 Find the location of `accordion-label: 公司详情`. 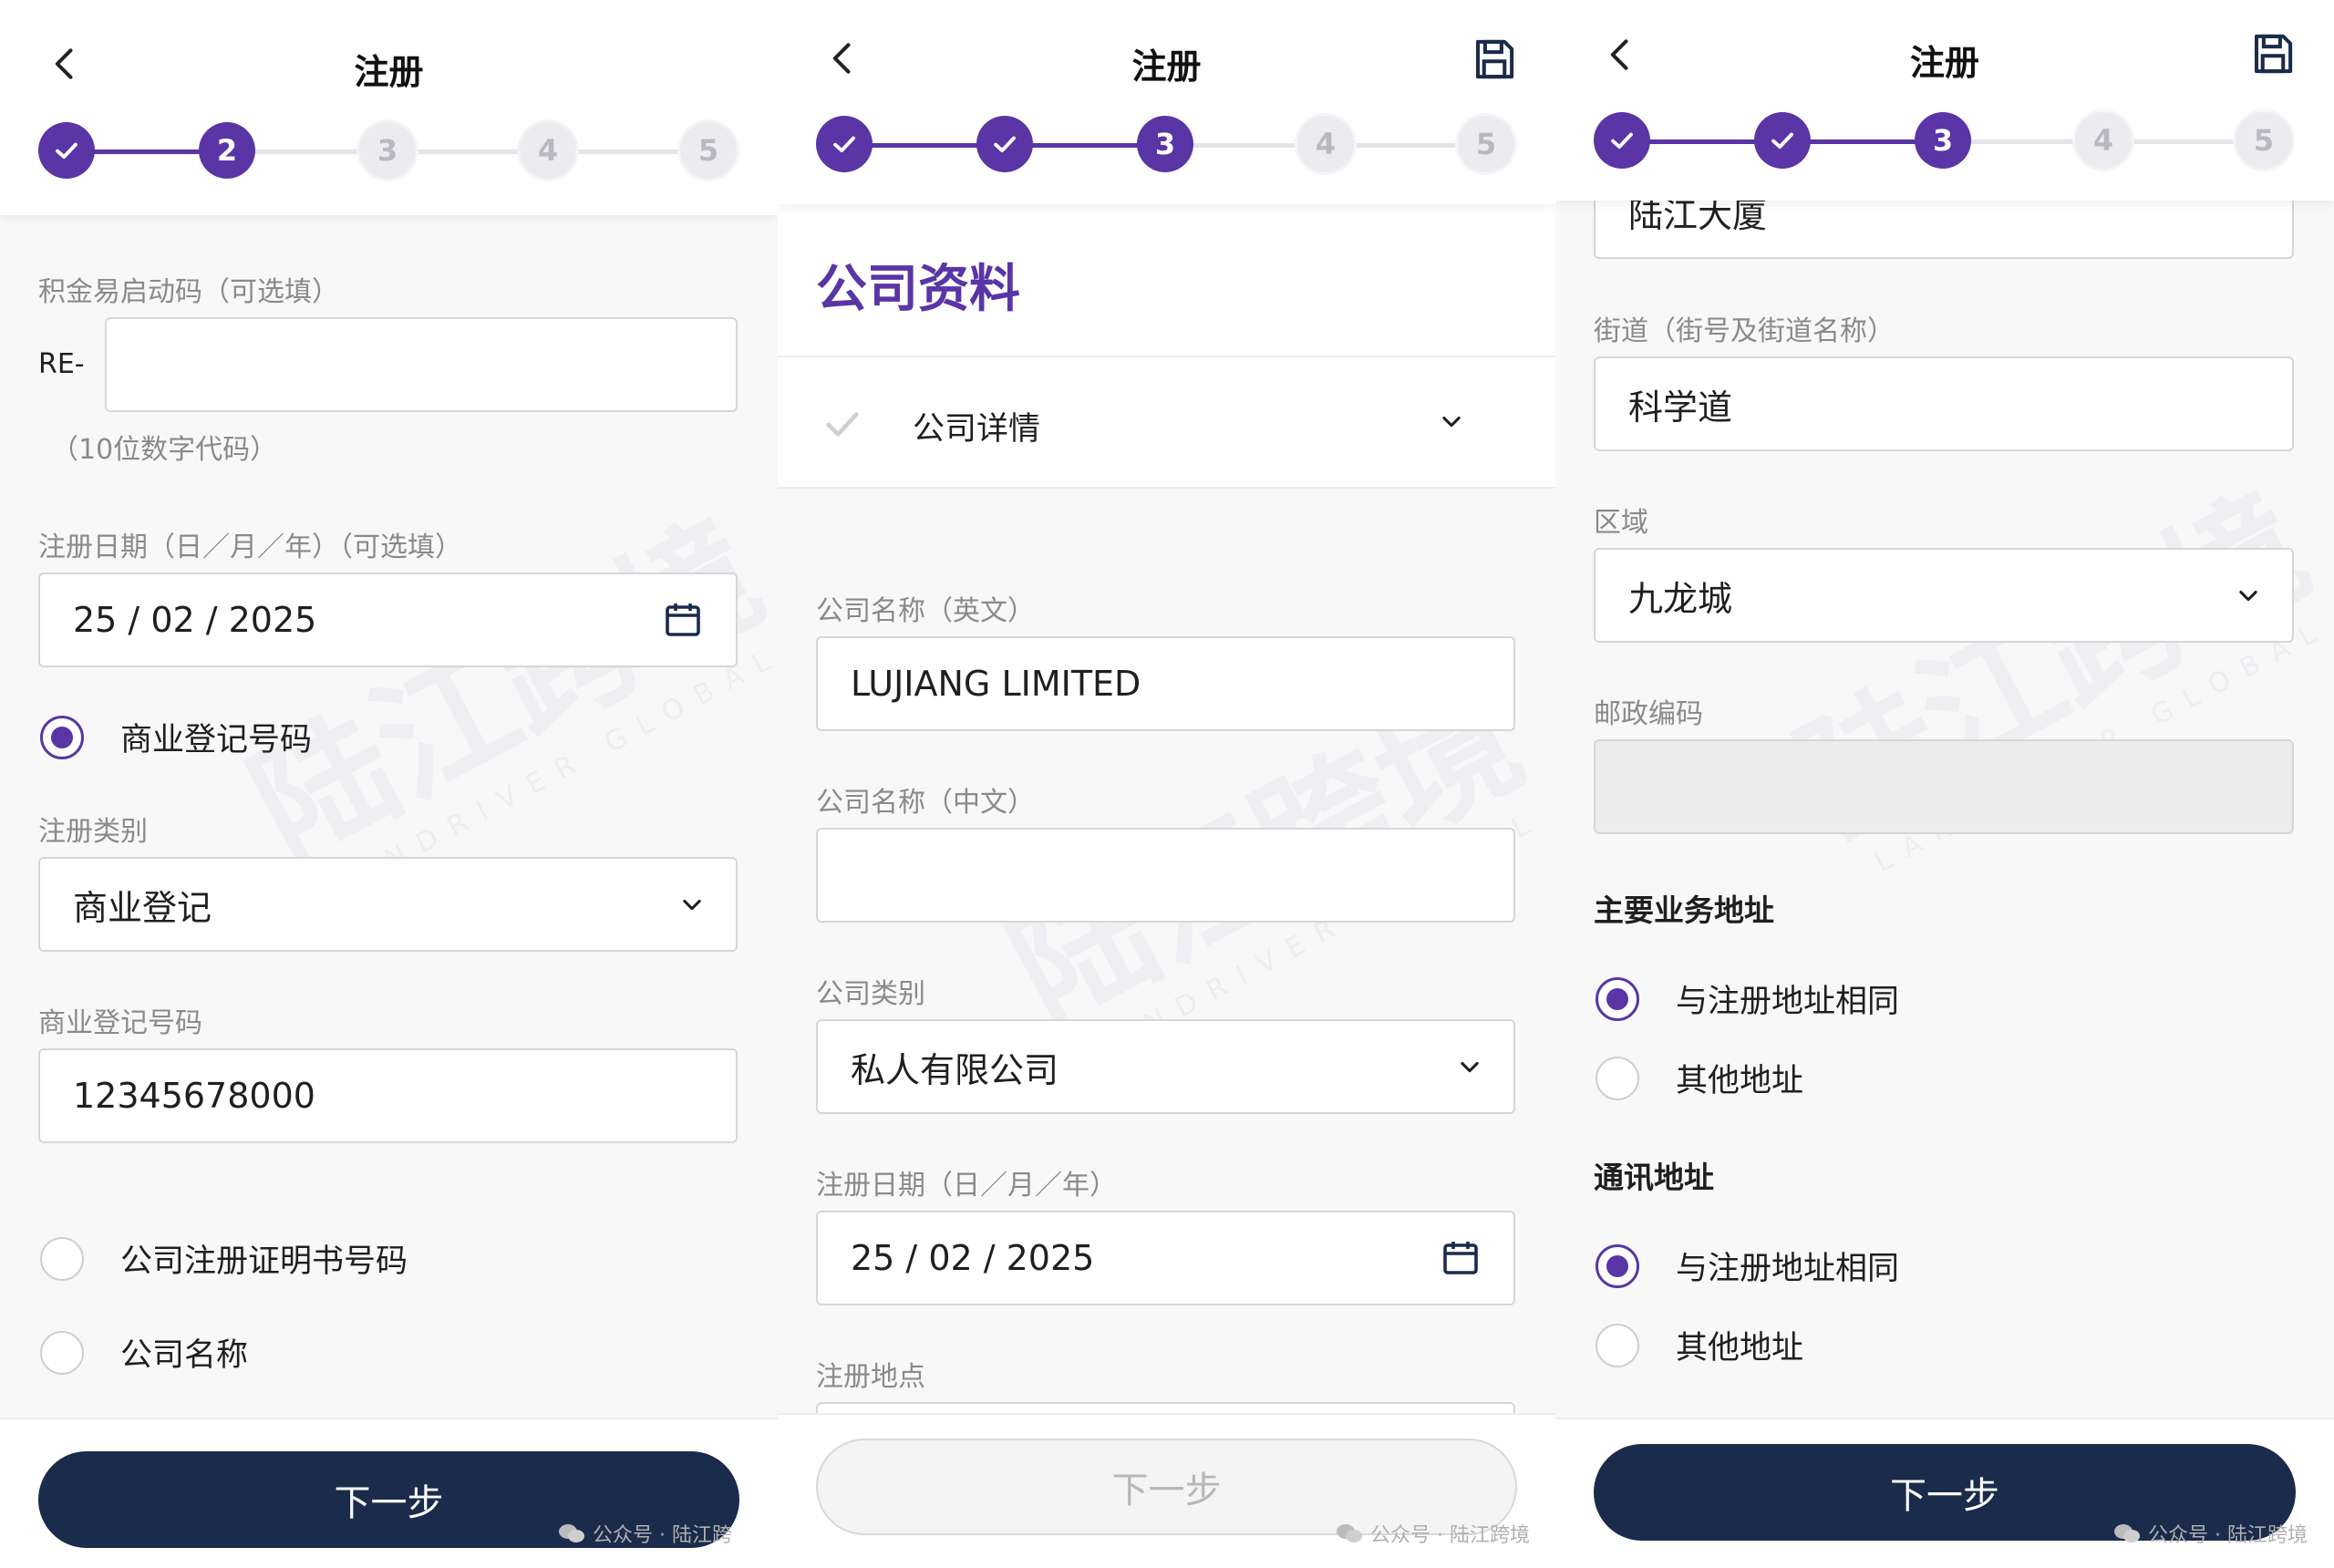

accordion-label: 公司详情 is located at coordinates (977, 429).